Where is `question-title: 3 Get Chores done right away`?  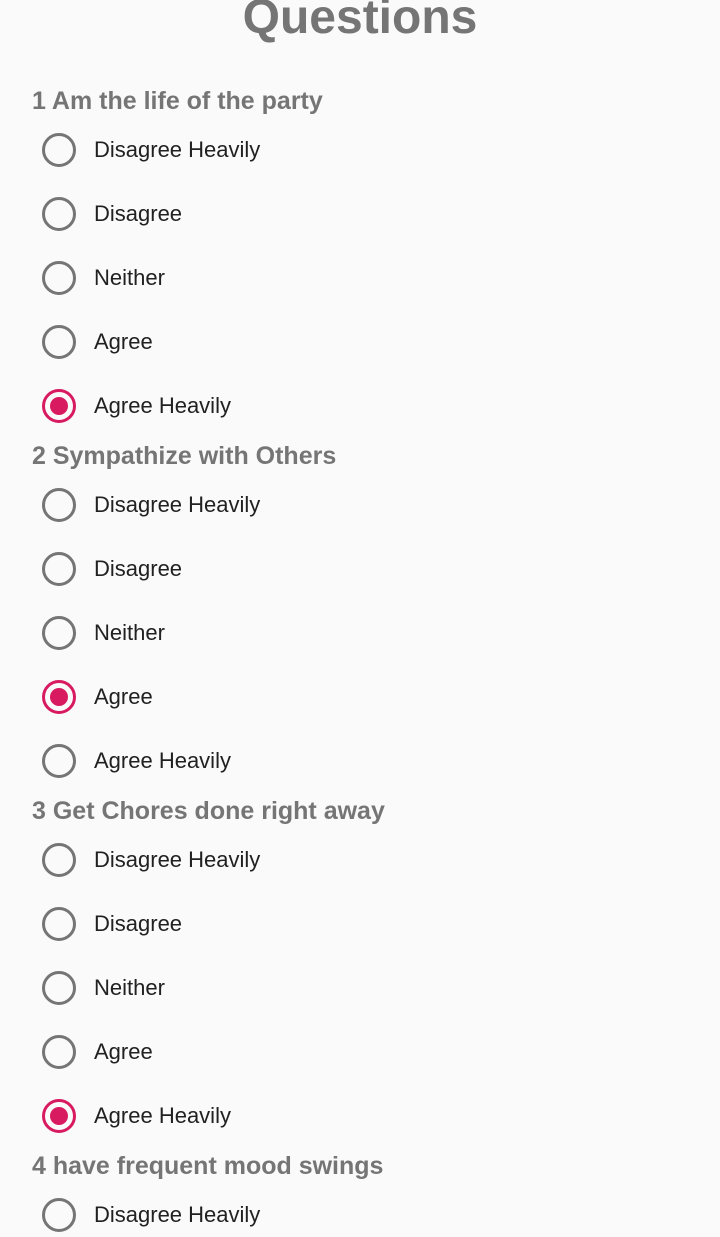
question-title: 3 Get Chores done right away is located at coordinates (208, 811).